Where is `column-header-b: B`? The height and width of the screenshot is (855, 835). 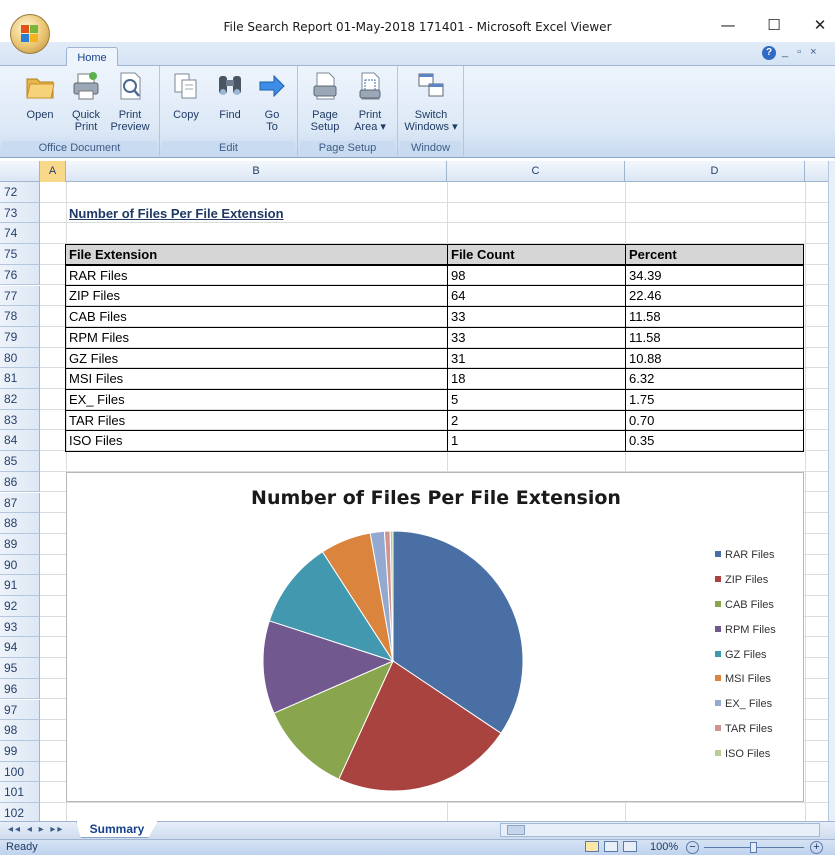 column-header-b: B is located at coordinates (256, 171).